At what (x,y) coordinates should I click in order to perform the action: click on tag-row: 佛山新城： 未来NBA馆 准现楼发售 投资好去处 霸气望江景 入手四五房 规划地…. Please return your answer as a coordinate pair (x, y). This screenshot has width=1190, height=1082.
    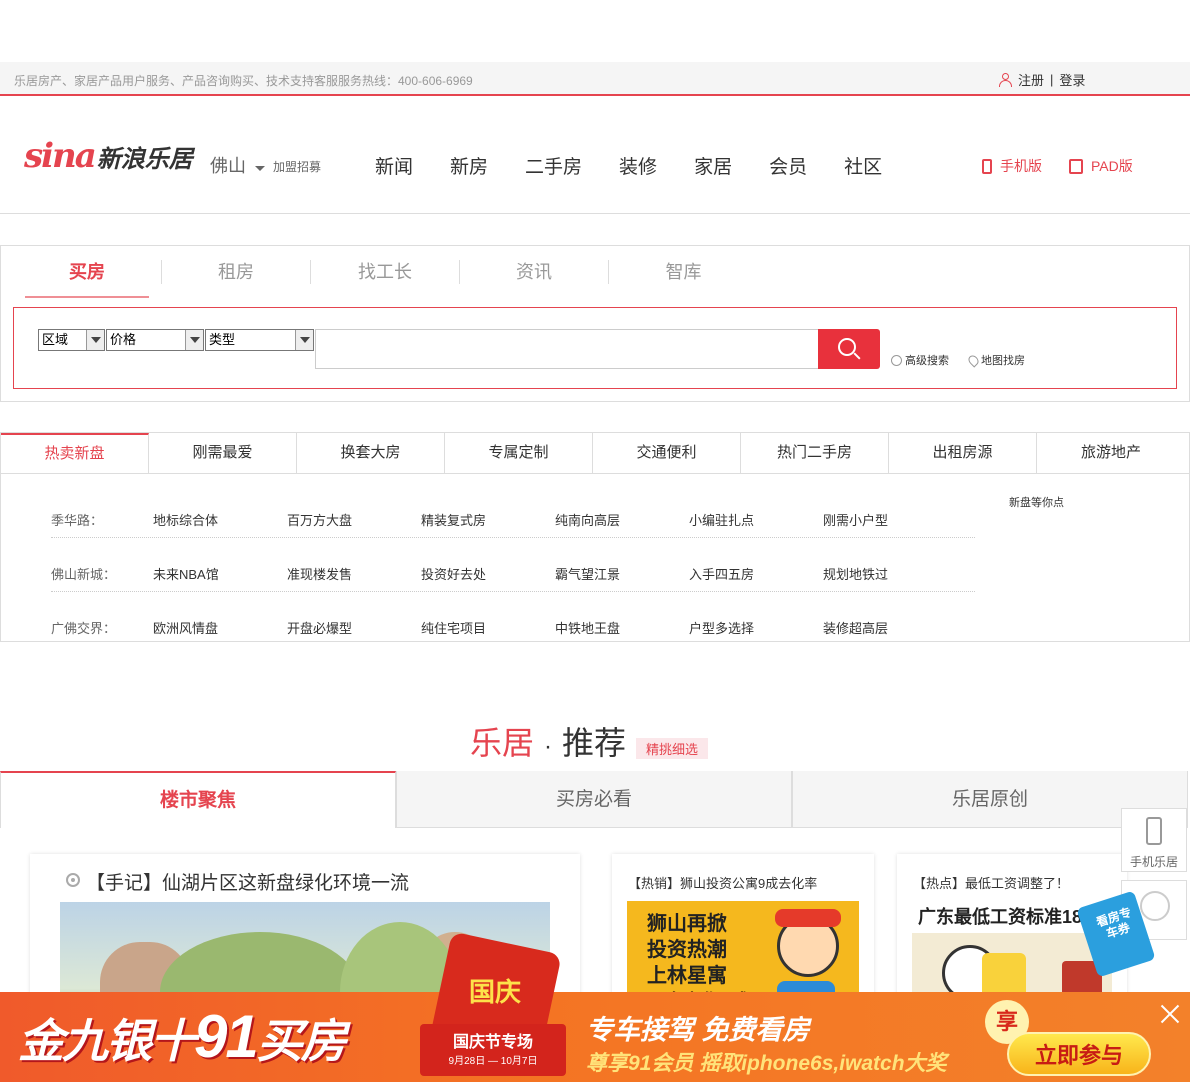
    Looking at the image, I should click on (513, 565).